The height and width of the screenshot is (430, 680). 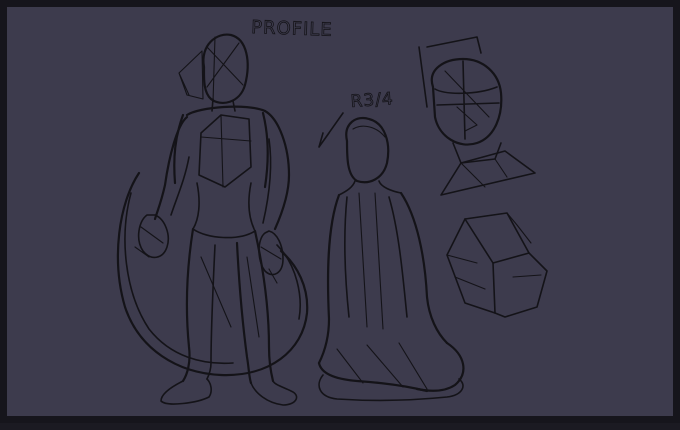 I want to click on profile-label: PROFILE, so click(x=292, y=29).